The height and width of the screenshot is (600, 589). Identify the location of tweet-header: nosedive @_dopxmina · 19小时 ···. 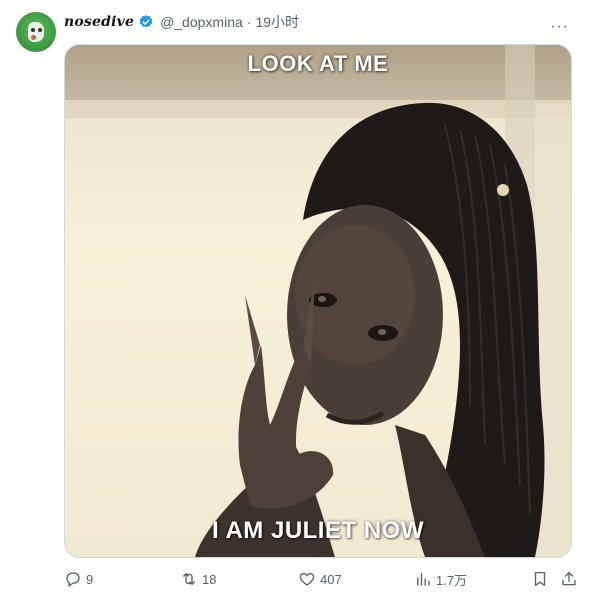
(319, 23).